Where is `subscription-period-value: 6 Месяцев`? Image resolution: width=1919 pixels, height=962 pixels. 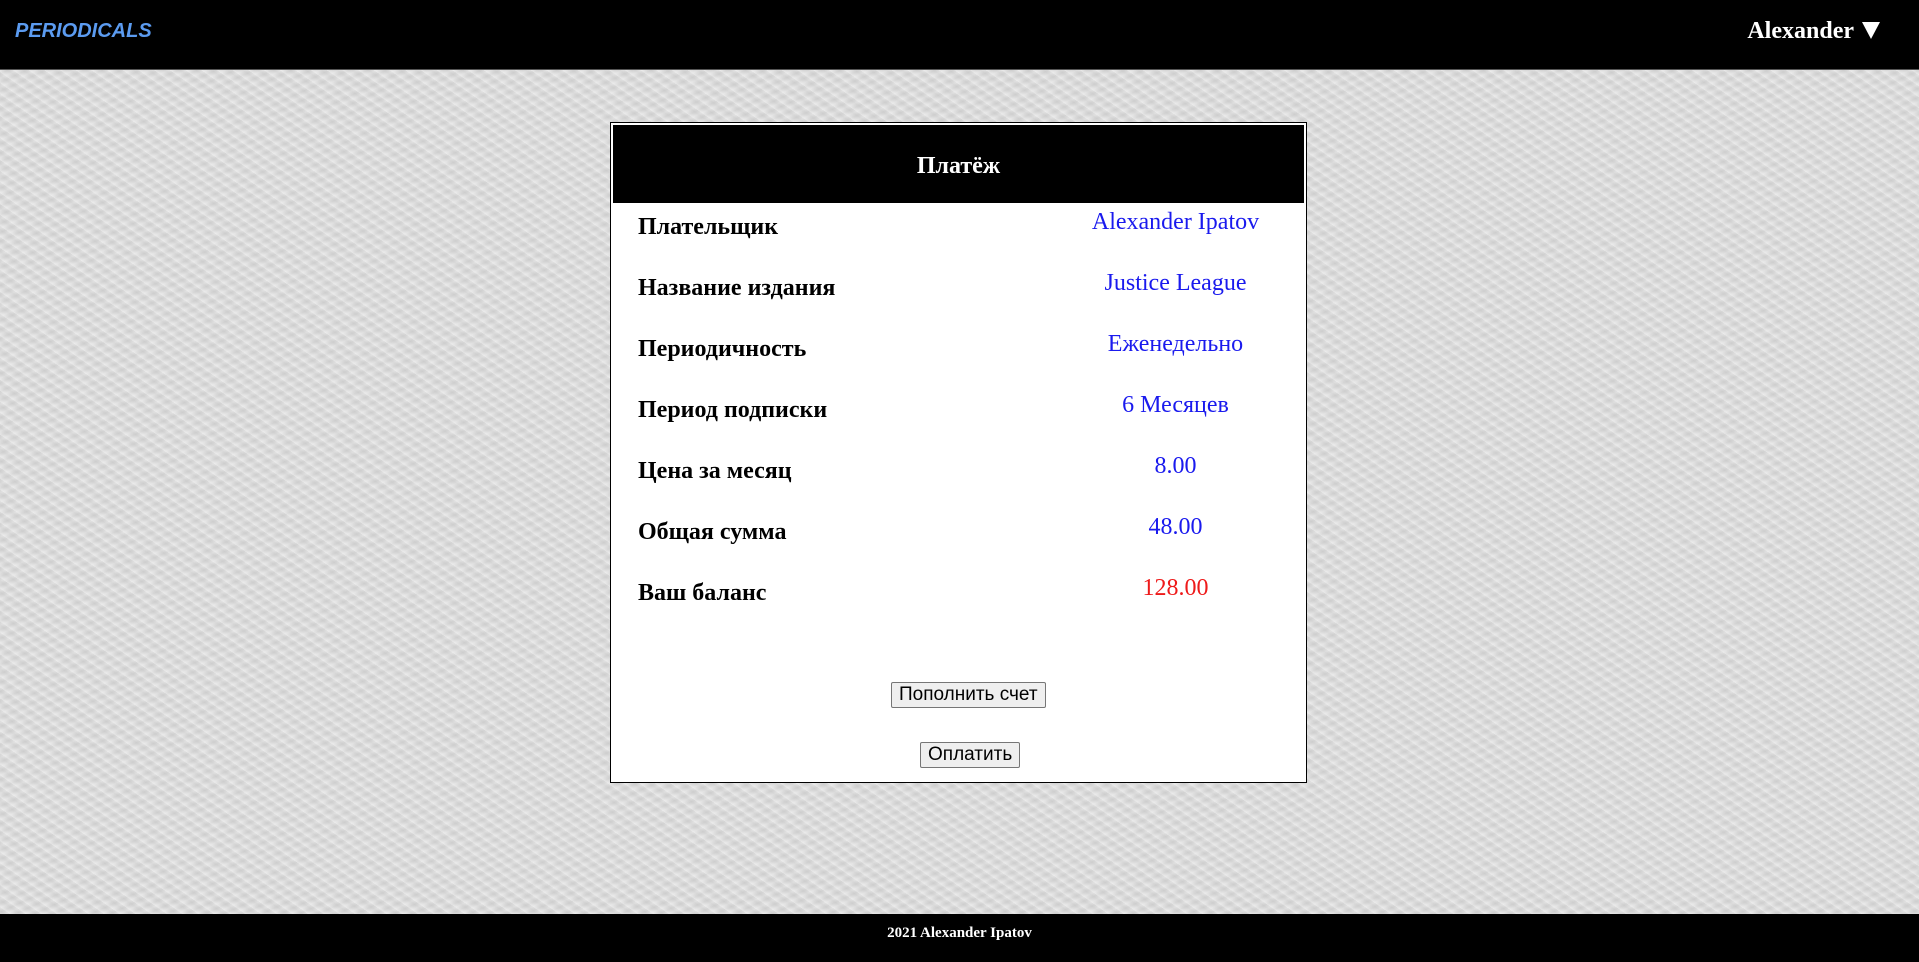 subscription-period-value: 6 Месяцев is located at coordinates (1175, 405).